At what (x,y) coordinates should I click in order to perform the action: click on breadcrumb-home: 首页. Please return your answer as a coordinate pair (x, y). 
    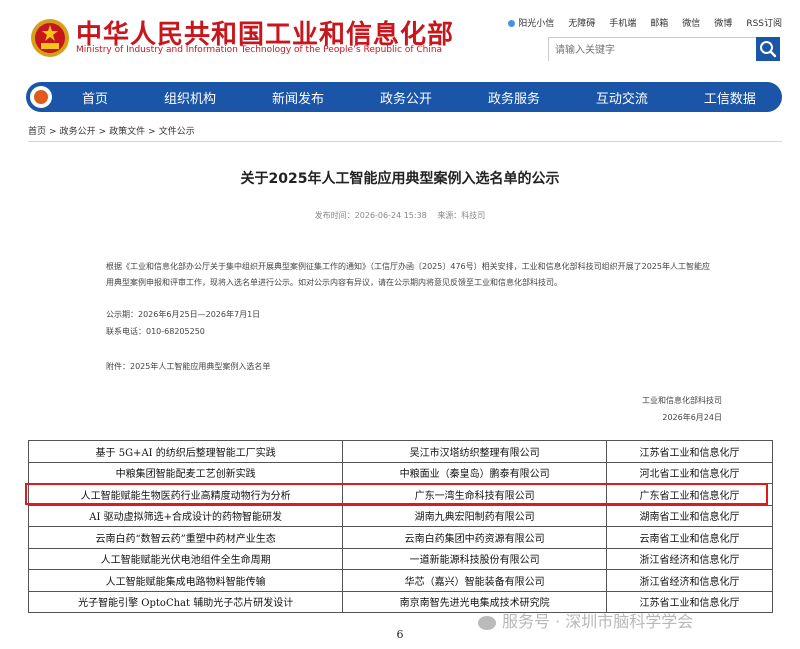
    Looking at the image, I should click on (37, 132).